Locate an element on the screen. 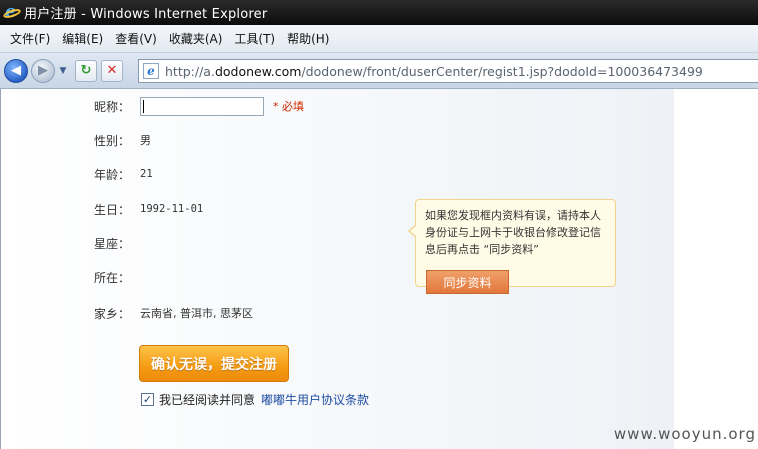 The height and width of the screenshot is (449, 758). location-label: 所在： is located at coordinates (112, 277).